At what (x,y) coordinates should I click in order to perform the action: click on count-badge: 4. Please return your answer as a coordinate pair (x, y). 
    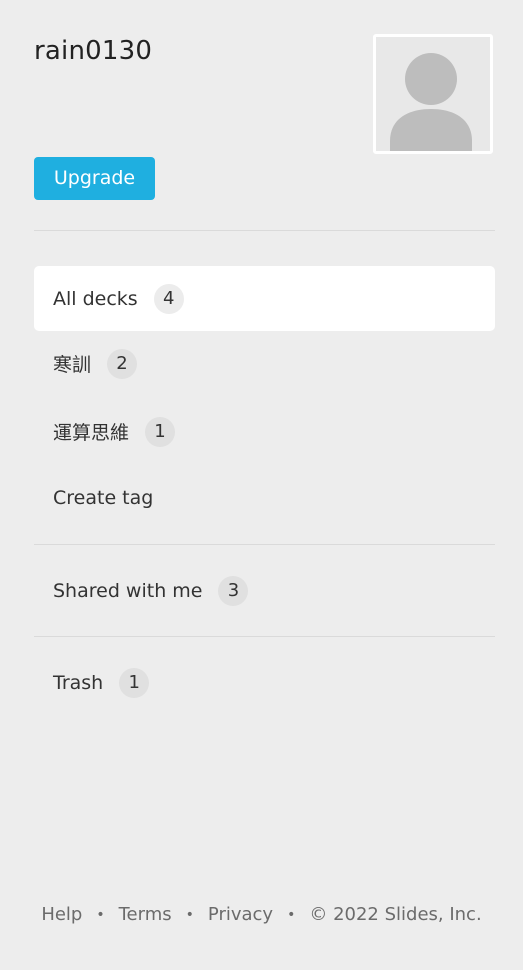
    Looking at the image, I should click on (168, 298).